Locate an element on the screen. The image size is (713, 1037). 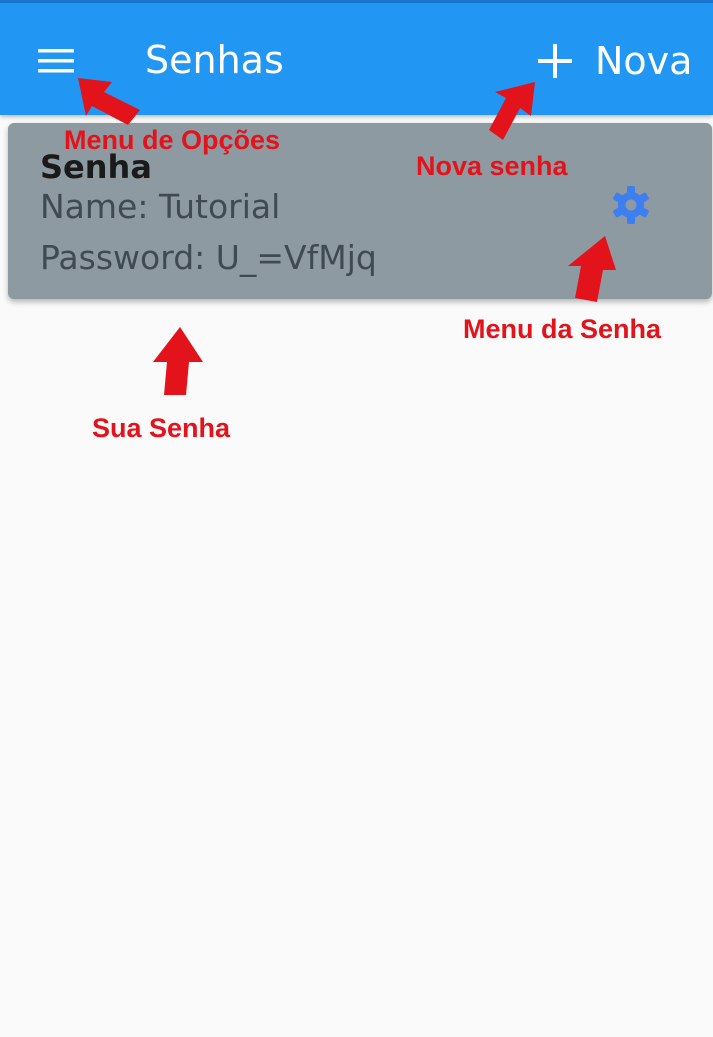
plus-icon is located at coordinates (555, 61).